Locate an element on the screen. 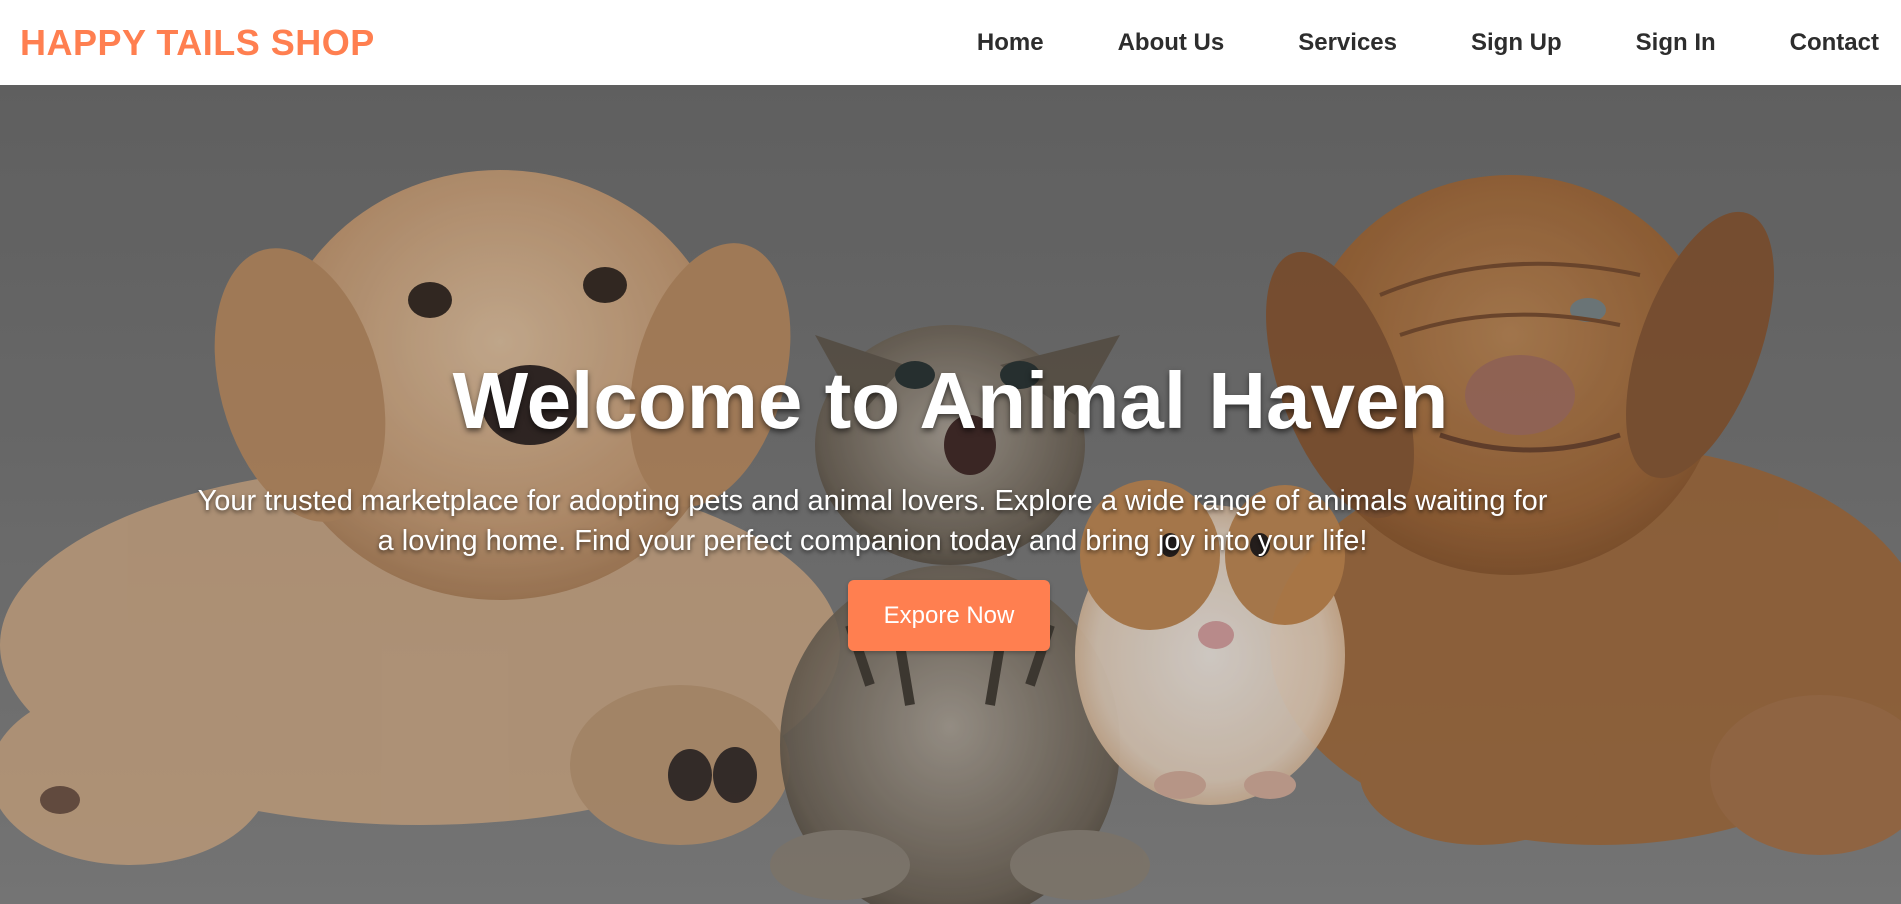  nav-sign-in: Sign In is located at coordinates (1676, 43).